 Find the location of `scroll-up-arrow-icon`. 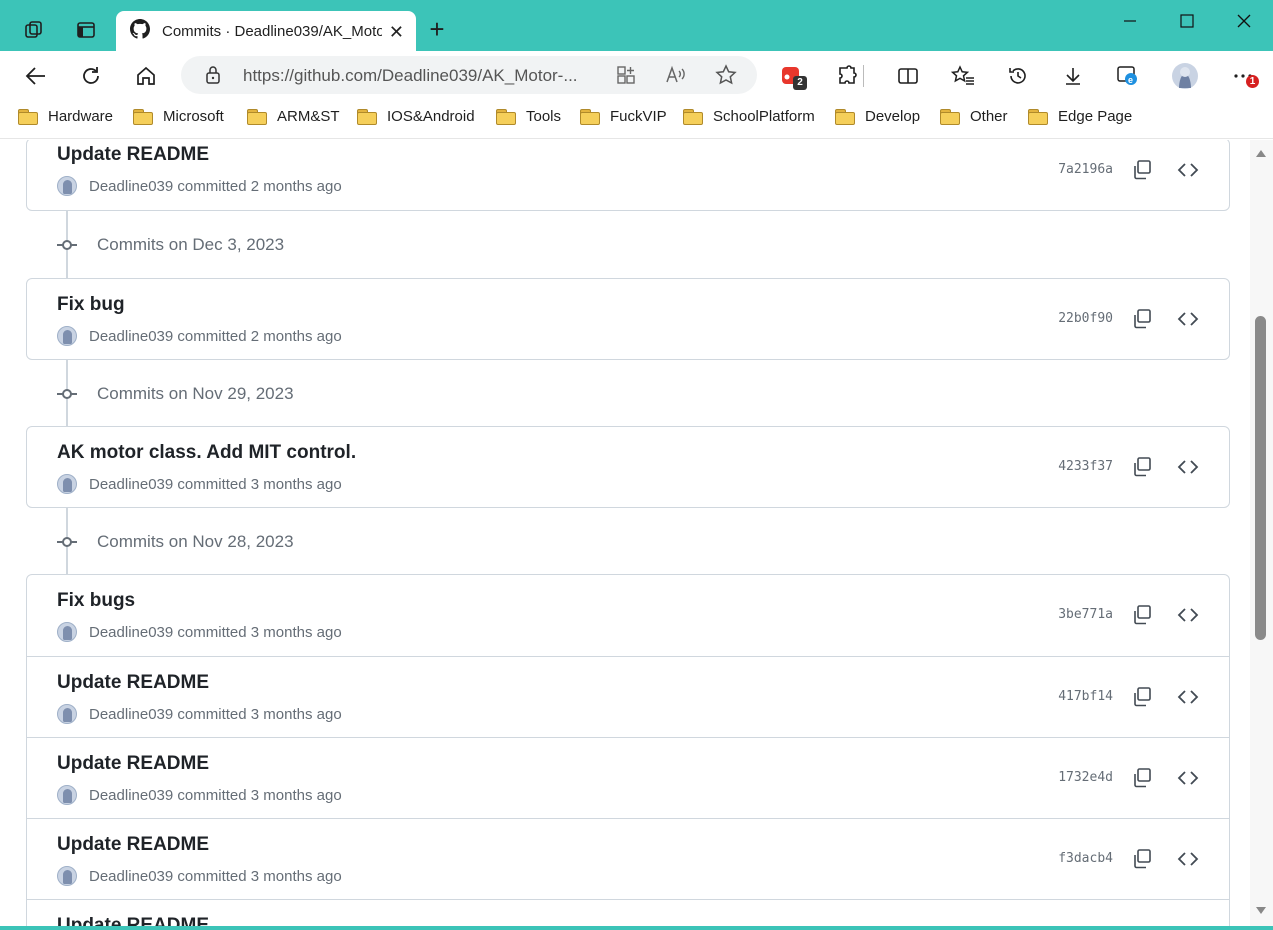

scroll-up-arrow-icon is located at coordinates (1261, 153).